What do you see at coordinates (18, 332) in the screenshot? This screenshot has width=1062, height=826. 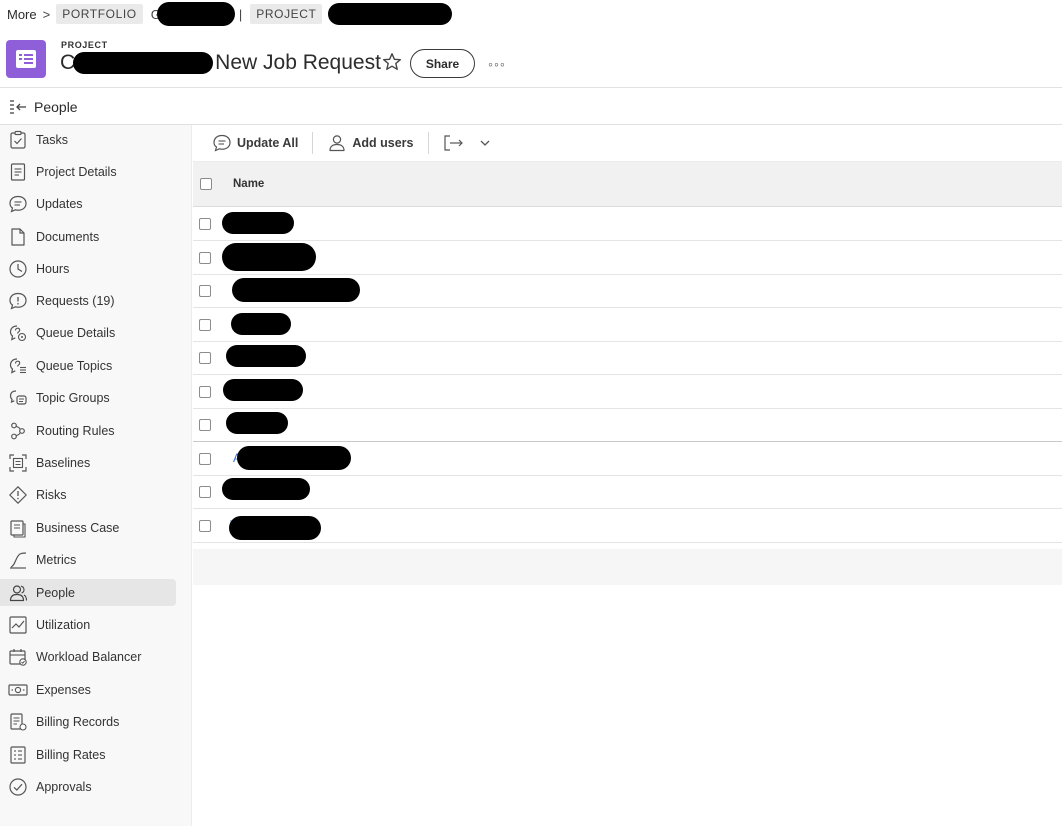 I see `queue-icon` at bounding box center [18, 332].